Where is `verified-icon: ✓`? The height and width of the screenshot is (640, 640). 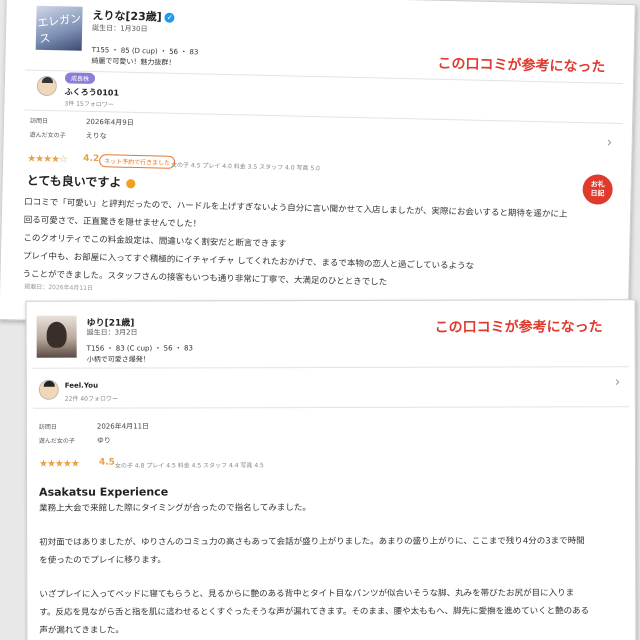
verified-icon: ✓ is located at coordinates (169, 17).